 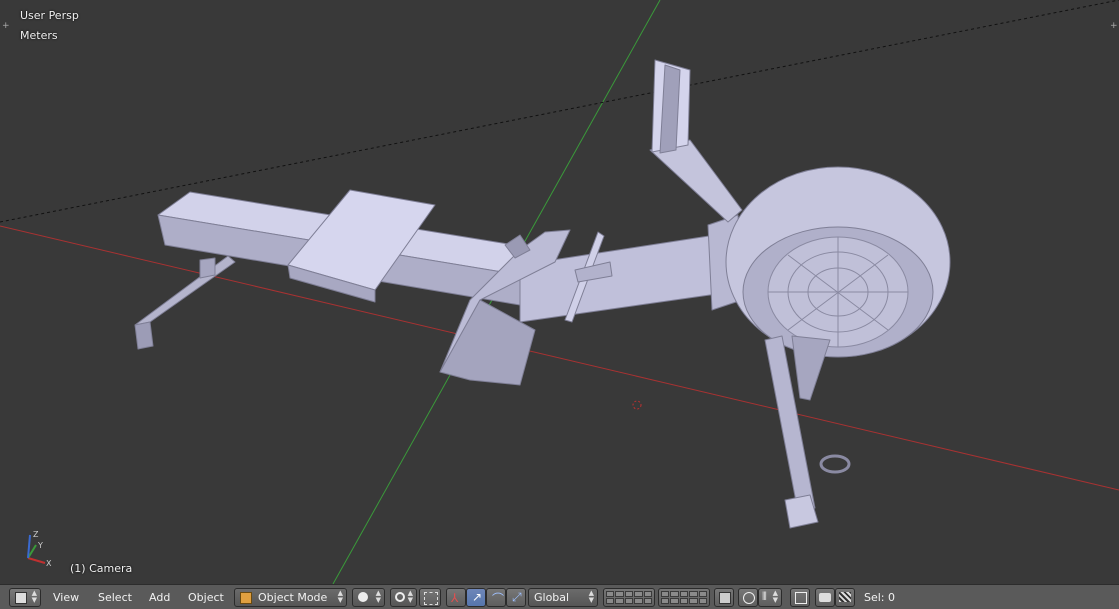 What do you see at coordinates (49, 15) in the screenshot?
I see `view-name-label: User Persp` at bounding box center [49, 15].